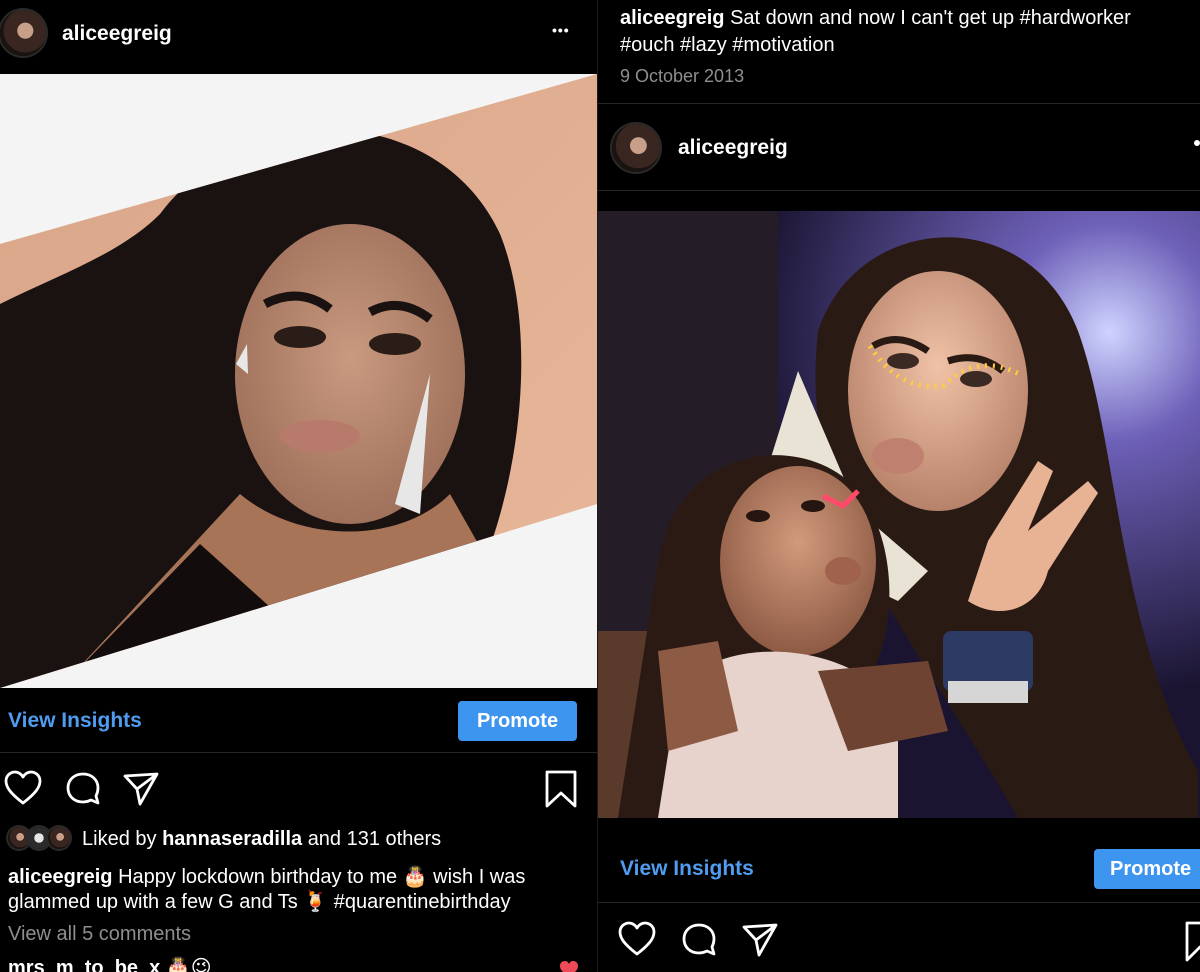 Image resolution: width=1200 pixels, height=972 pixels. What do you see at coordinates (682, 76) in the screenshot?
I see `post-date: 9 October 2013` at bounding box center [682, 76].